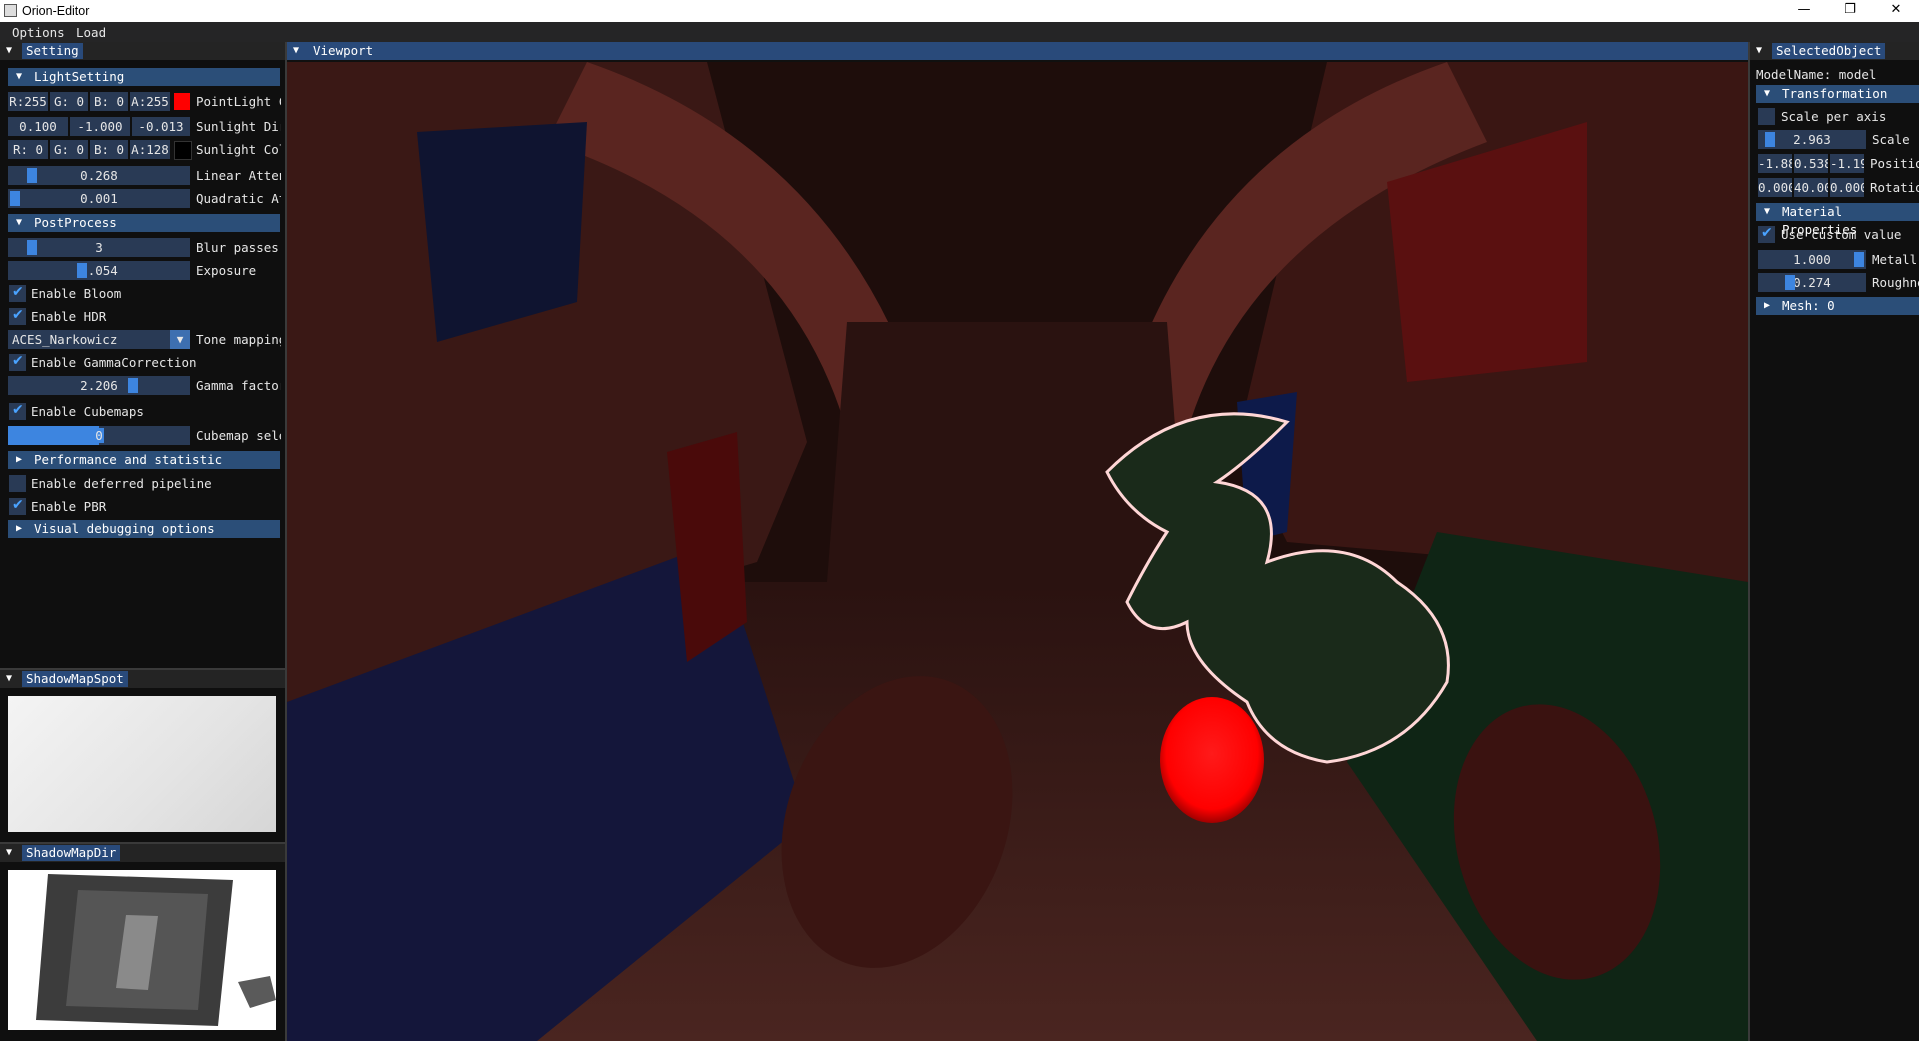 The width and height of the screenshot is (1919, 1041). I want to click on position-y-field: 0.538, so click(1811, 163).